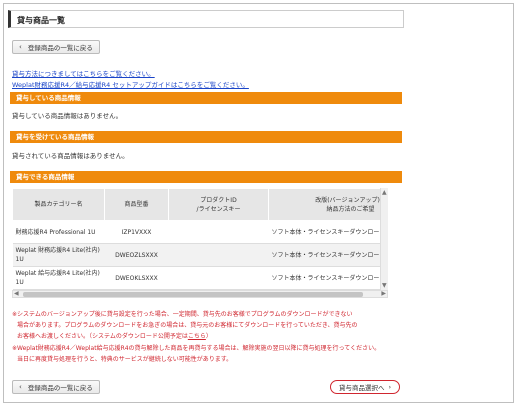 Image resolution: width=521 pixels, height=406 pixels. What do you see at coordinates (206, 177) in the screenshot?
I see `available-section-header: 貸与できる商品情報` at bounding box center [206, 177].